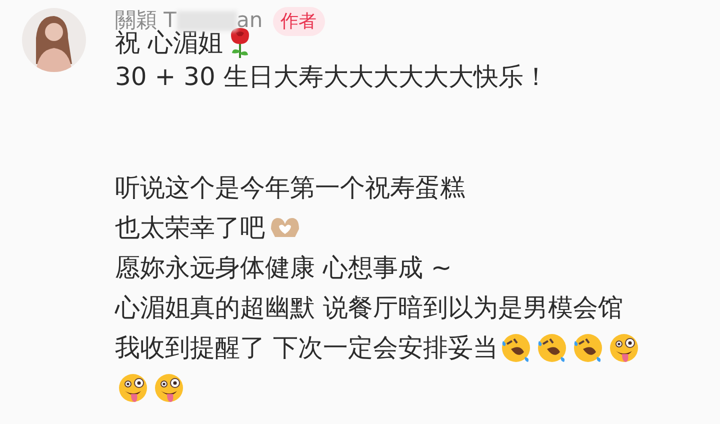  Describe the element at coordinates (298, 21) in the screenshot. I see `author-tag: 作者` at that location.